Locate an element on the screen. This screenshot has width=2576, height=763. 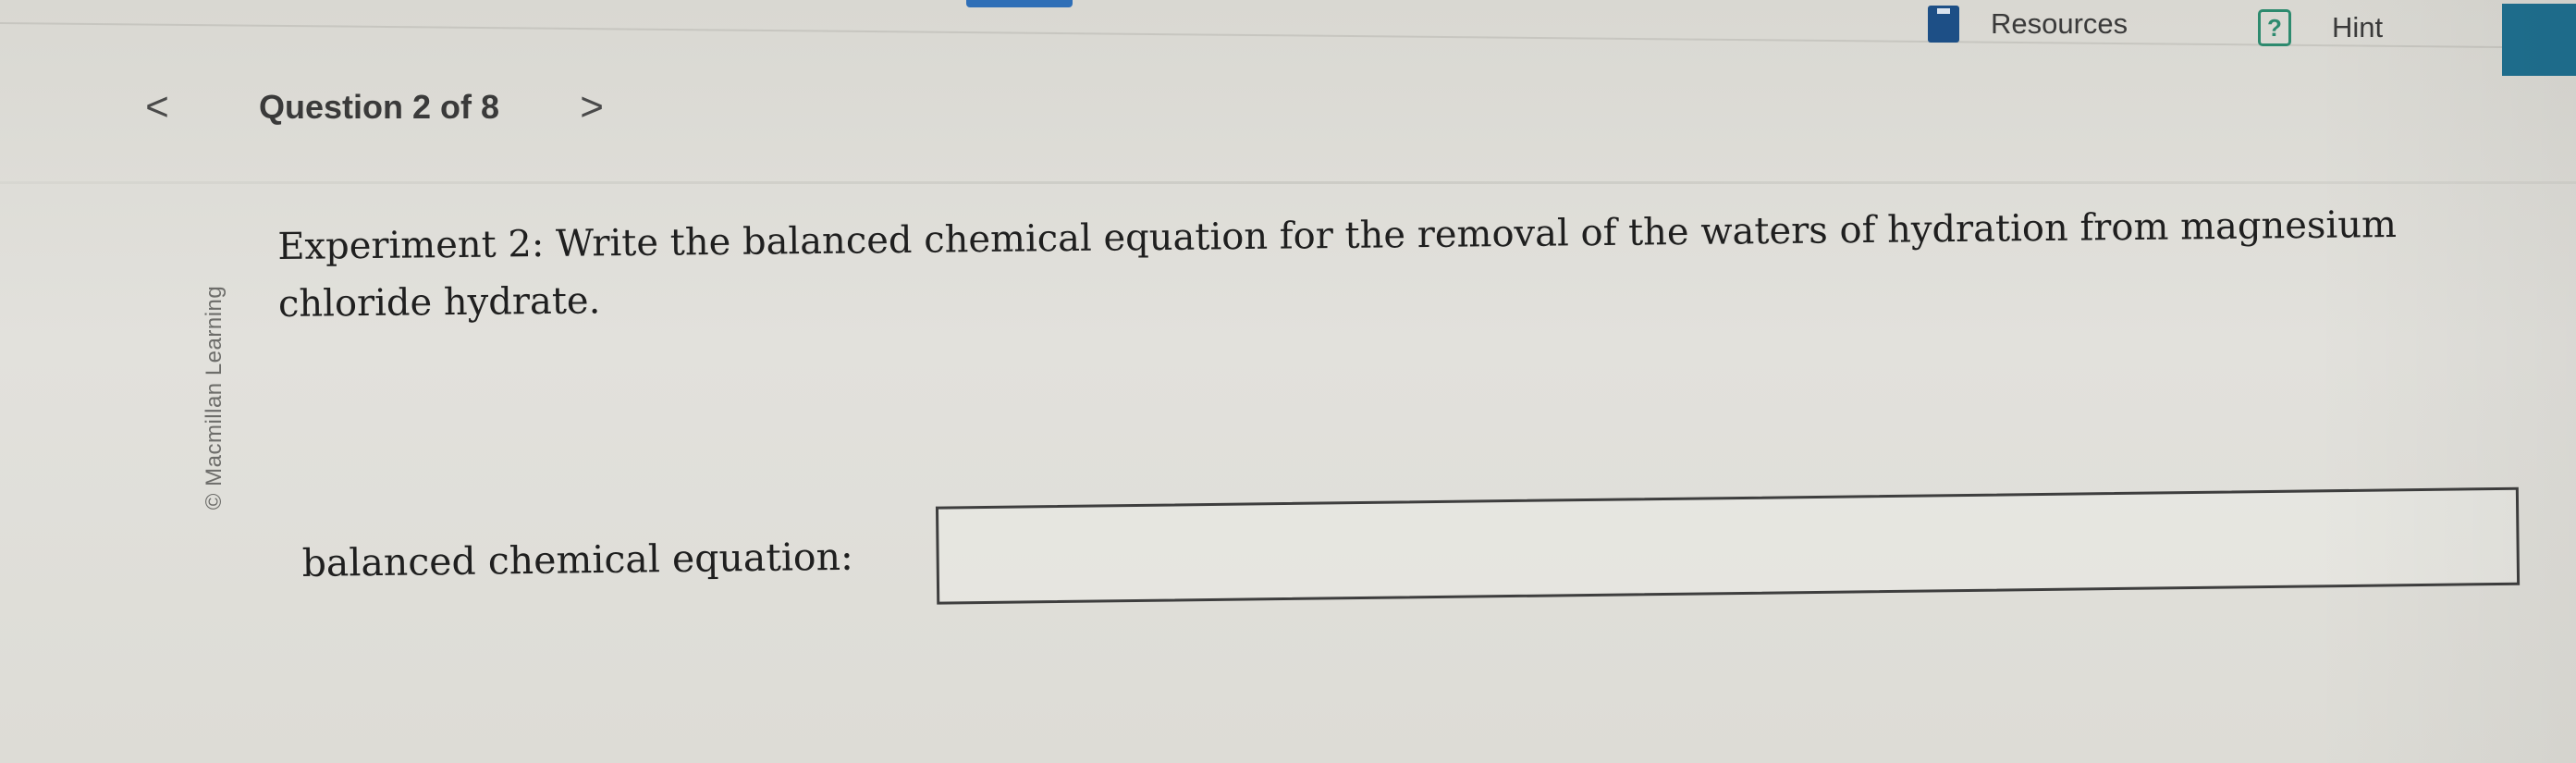
question-navigation: < Question 2 of 8 > is located at coordinates (374, 107).